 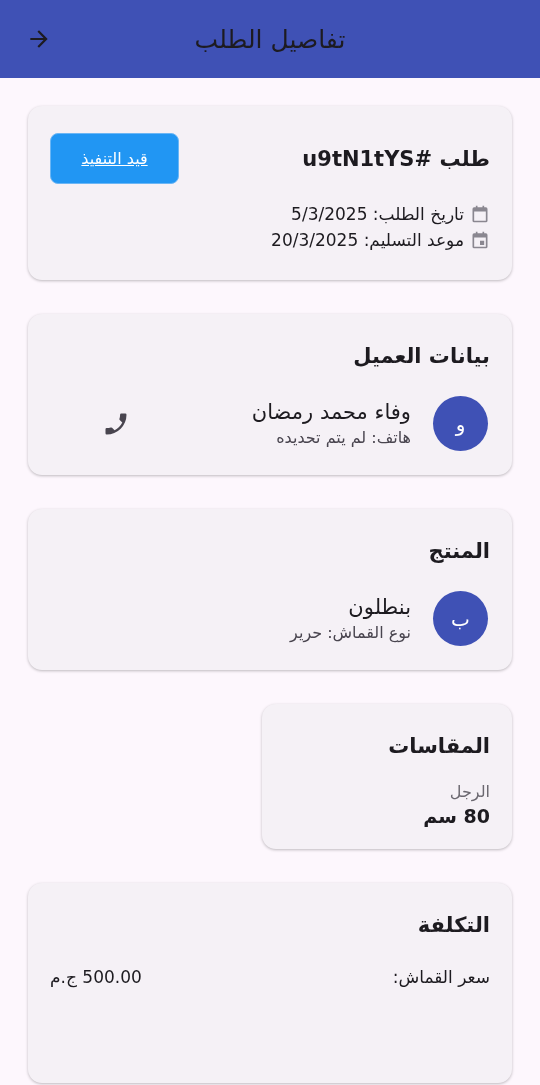 I want to click on date-text: تاريخ الطلب: 5/3/2025, so click(x=377, y=214).